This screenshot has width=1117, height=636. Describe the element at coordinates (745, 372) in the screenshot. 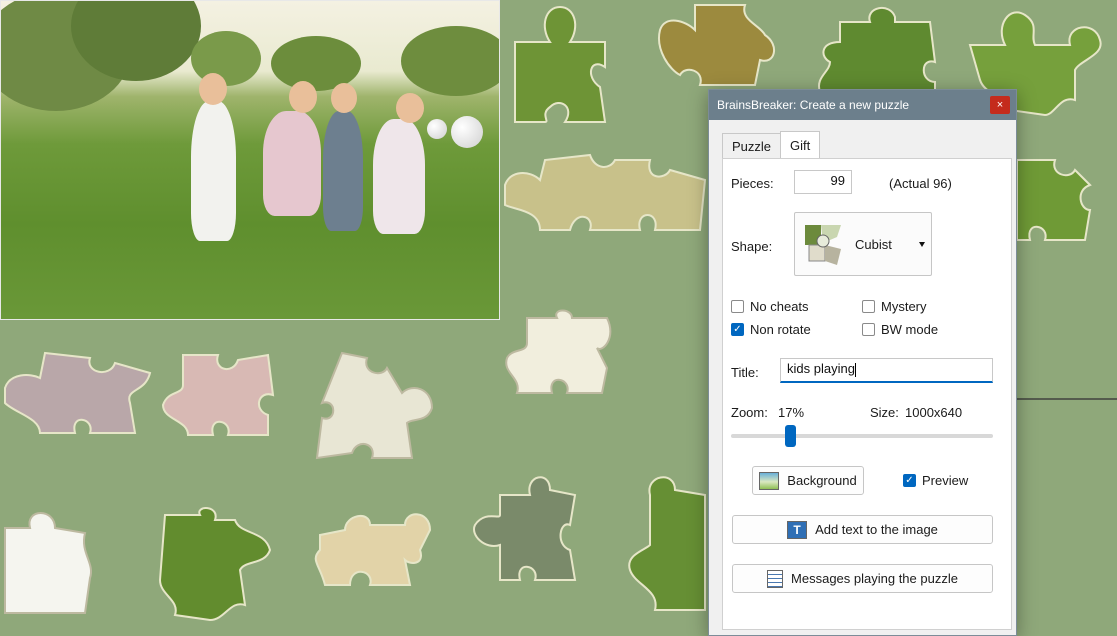

I see `title-label: Title:` at that location.